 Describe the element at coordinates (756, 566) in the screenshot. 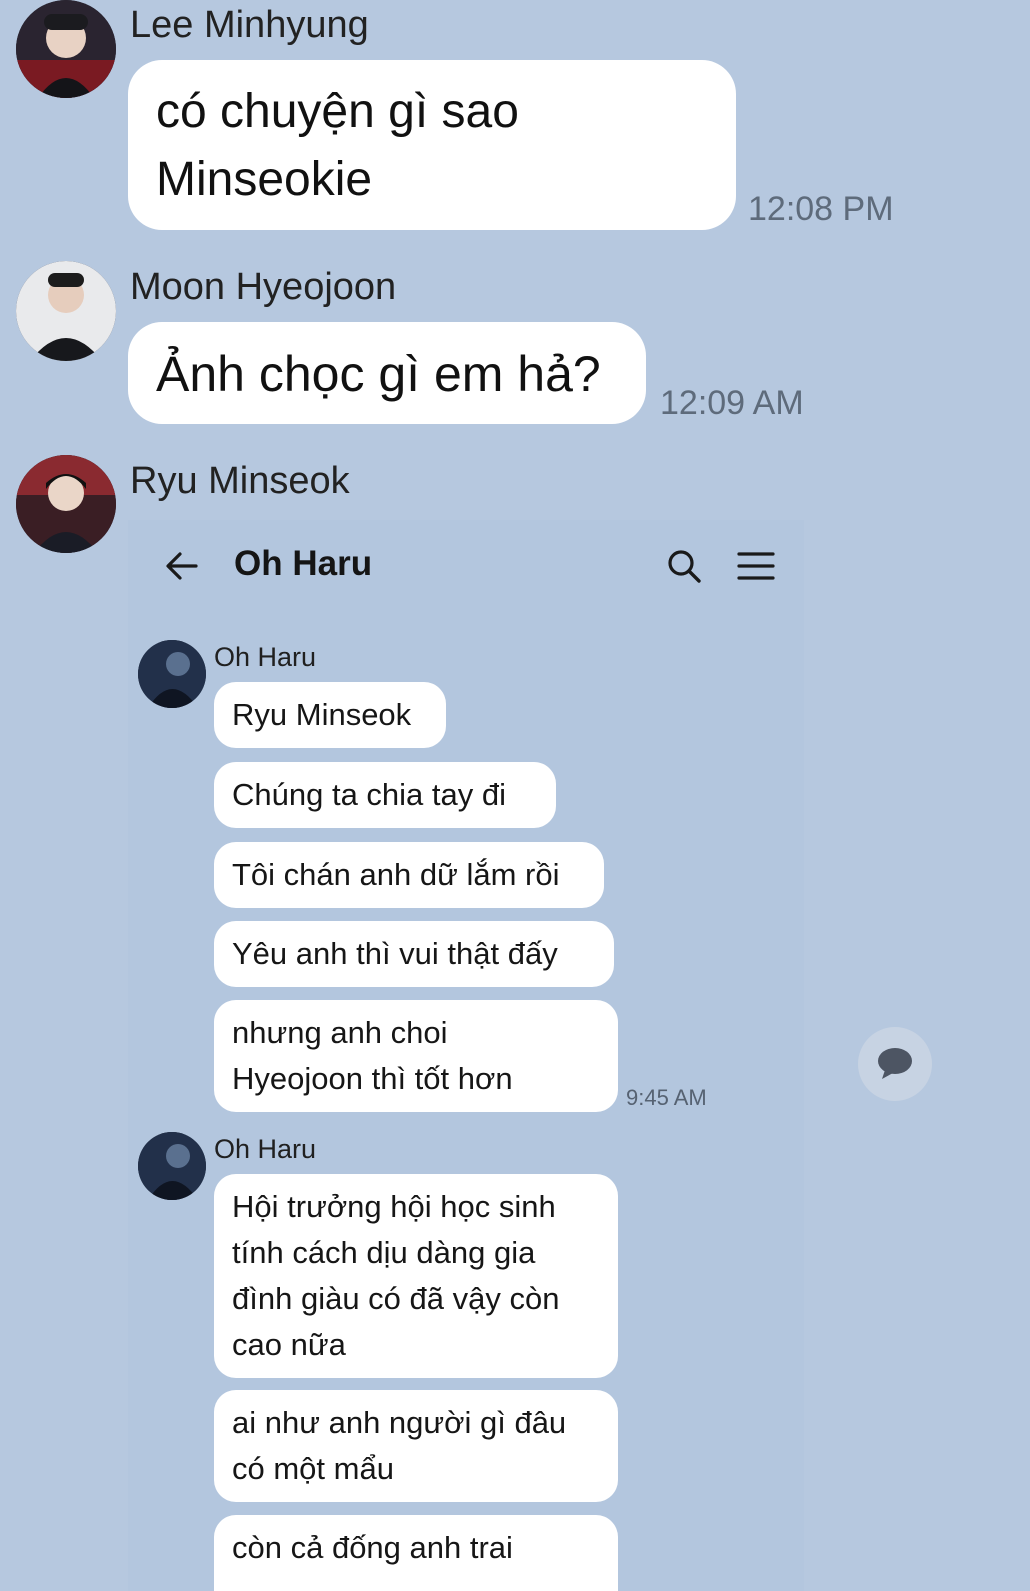

I see `hamburger-menu-icon` at that location.